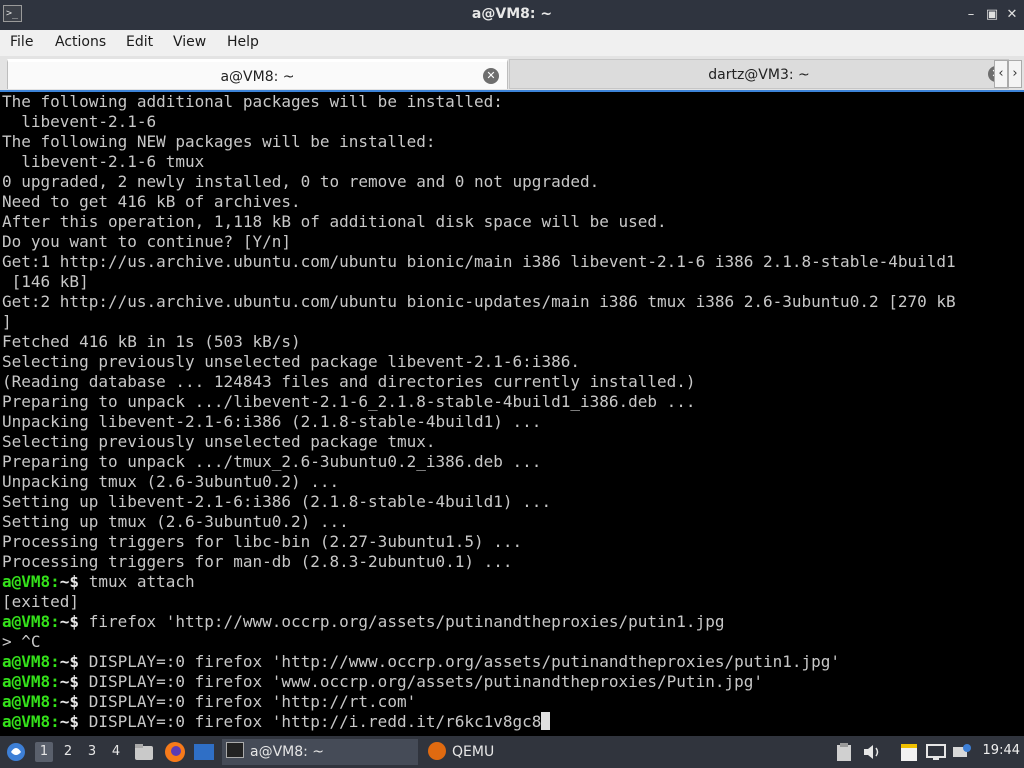  Describe the element at coordinates (437, 751) in the screenshot. I see `qemu-icon` at that location.